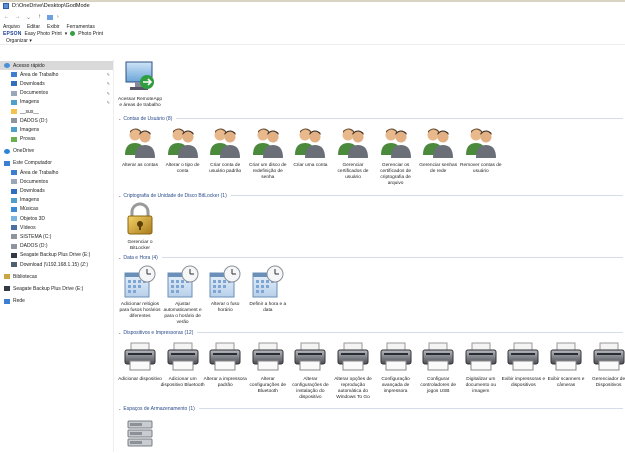 Image resolution: width=625 pixels, height=453 pixels. Describe the element at coordinates (140, 434) in the screenshot. I see `control-panel-item` at that location.